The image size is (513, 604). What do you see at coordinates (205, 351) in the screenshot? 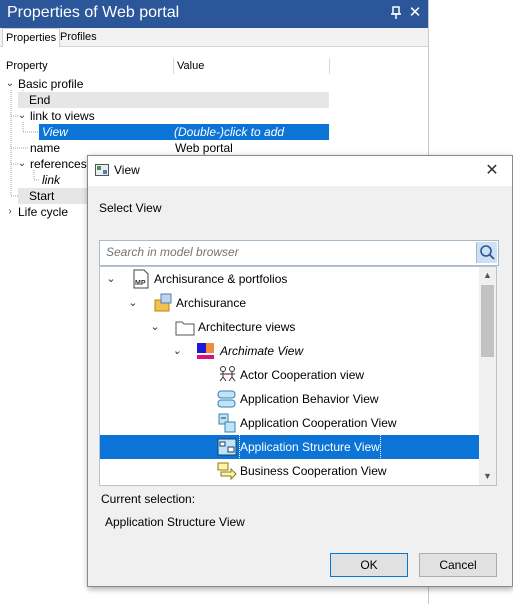
I see `archimate-view-icon` at bounding box center [205, 351].